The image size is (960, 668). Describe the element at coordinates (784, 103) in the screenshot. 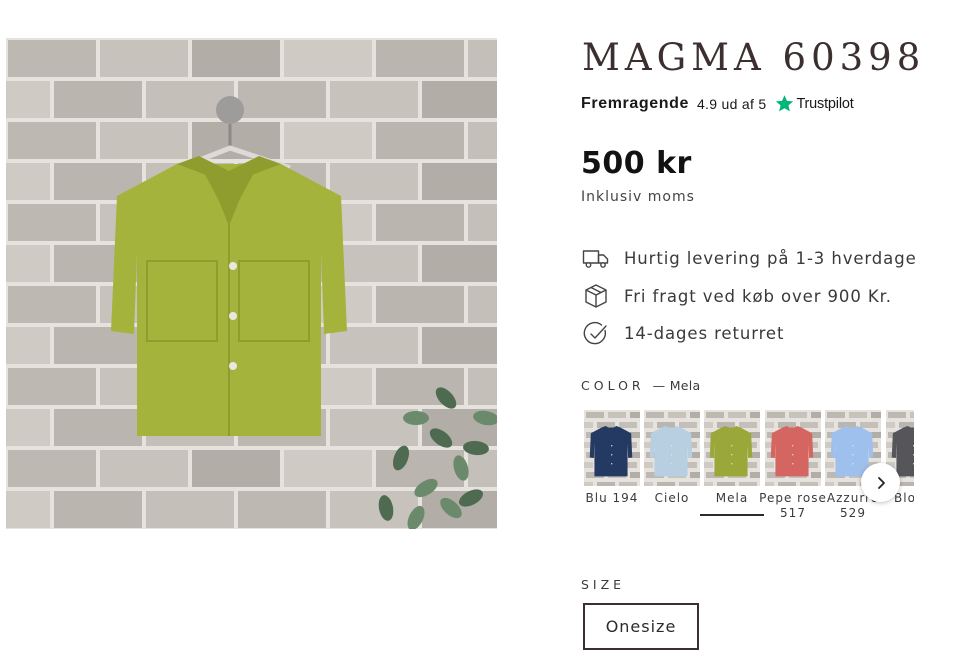

I see `star-icon` at that location.